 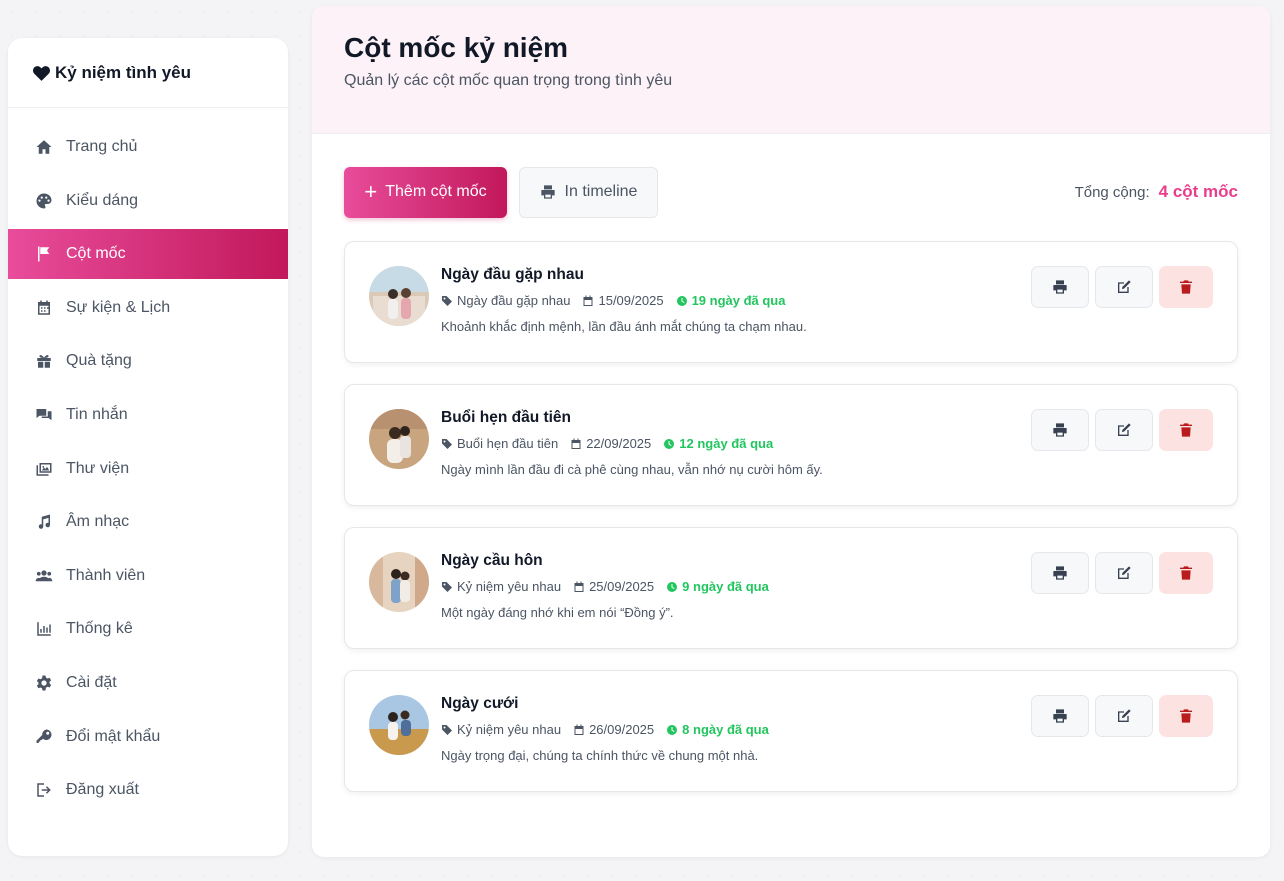 I want to click on brand: Kỷ niệm tình yêu, so click(x=148, y=73).